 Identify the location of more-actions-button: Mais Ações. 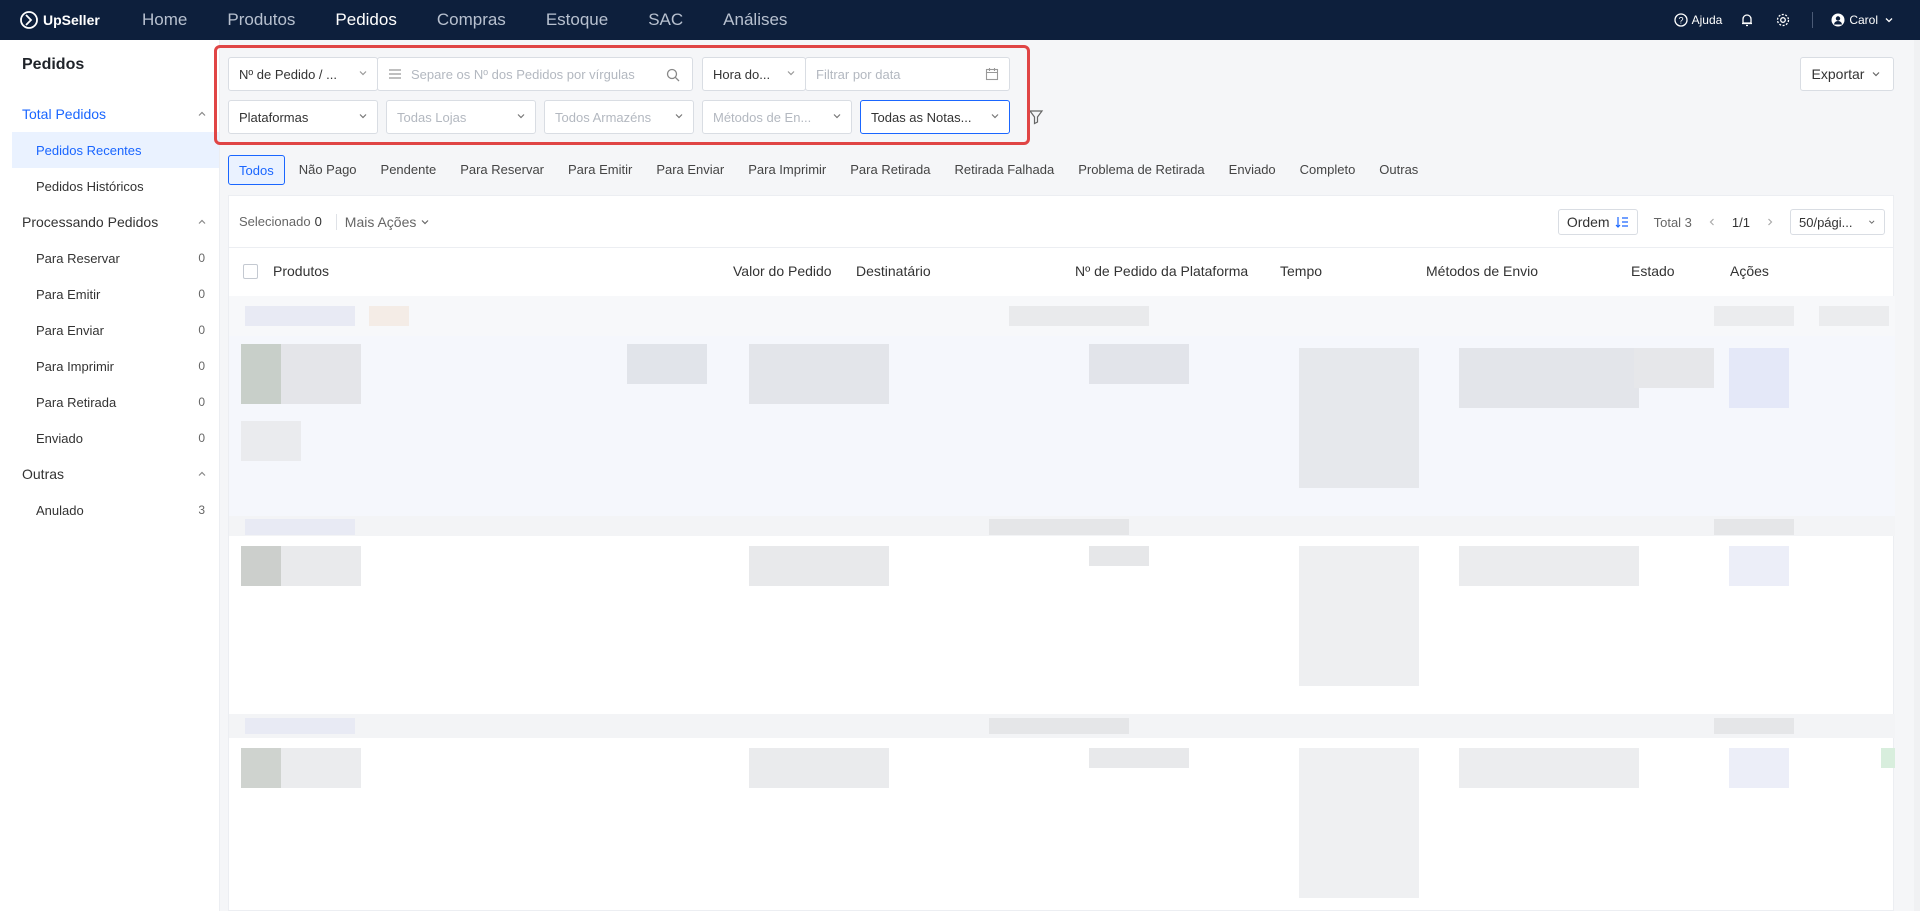
(388, 222).